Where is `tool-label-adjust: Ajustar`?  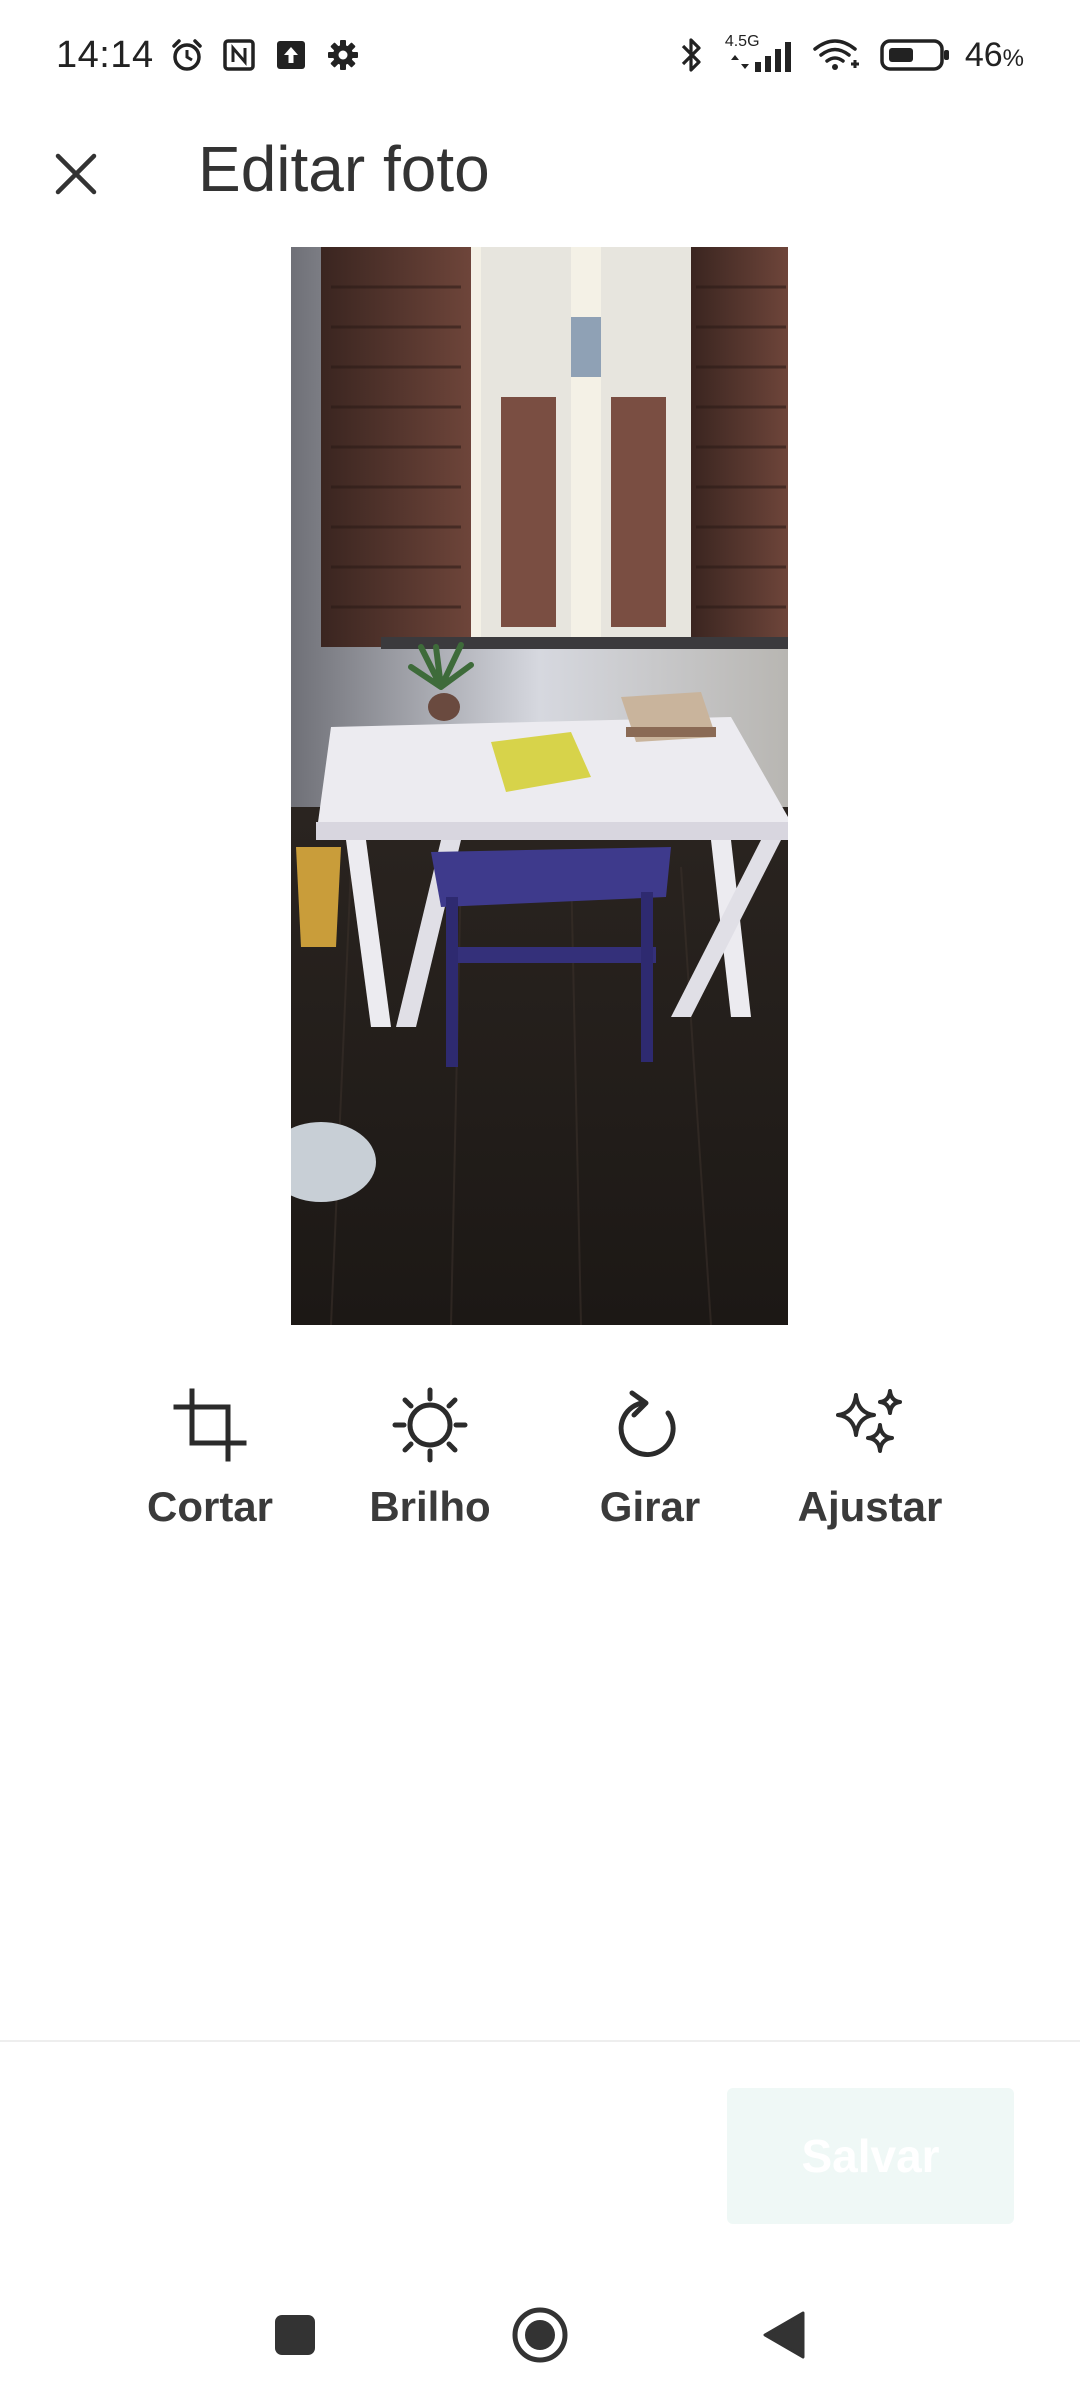
tool-label-adjust: Ajustar is located at coordinates (870, 1506).